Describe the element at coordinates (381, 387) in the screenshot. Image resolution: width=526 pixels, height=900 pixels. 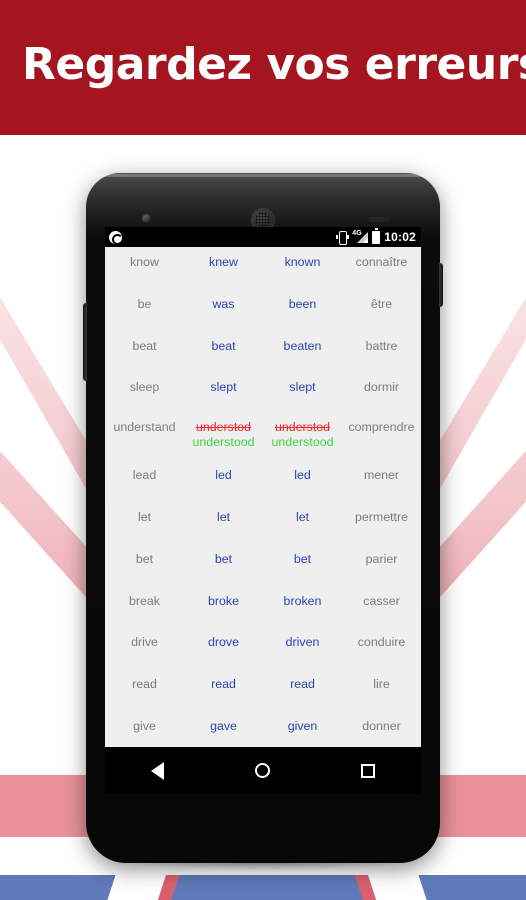
I see `verb-translation-cell: dormir` at that location.